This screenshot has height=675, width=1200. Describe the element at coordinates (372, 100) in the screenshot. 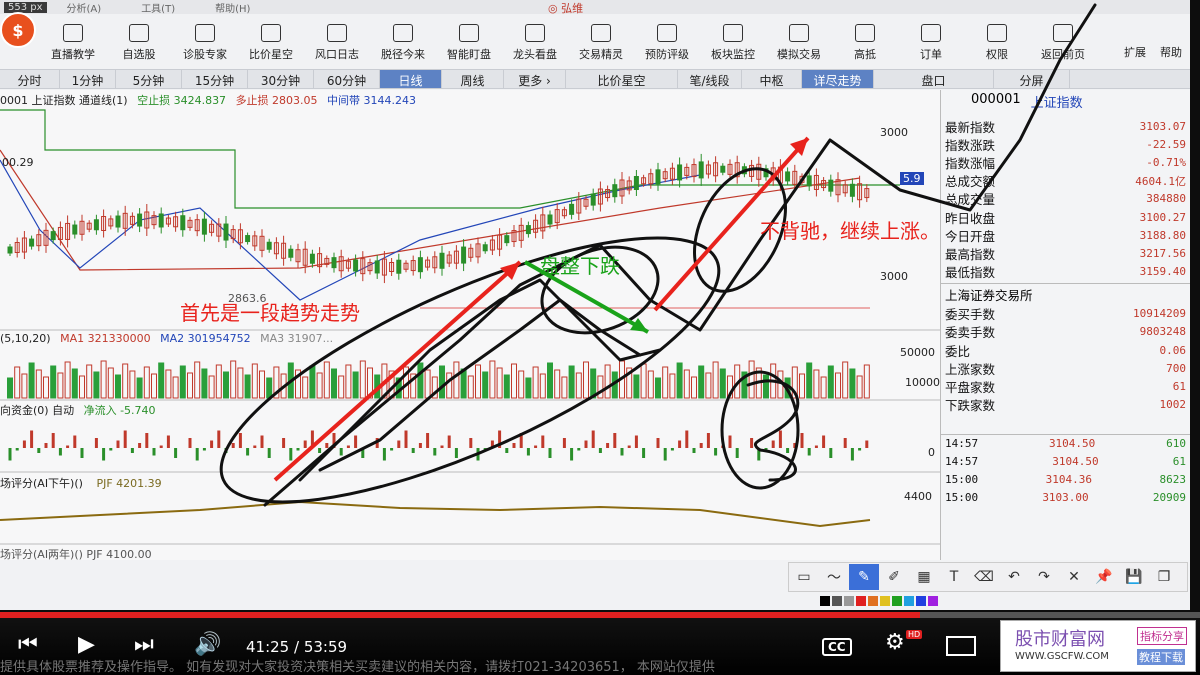

I see `legend-mid-band: 中间带 3144.243` at that location.